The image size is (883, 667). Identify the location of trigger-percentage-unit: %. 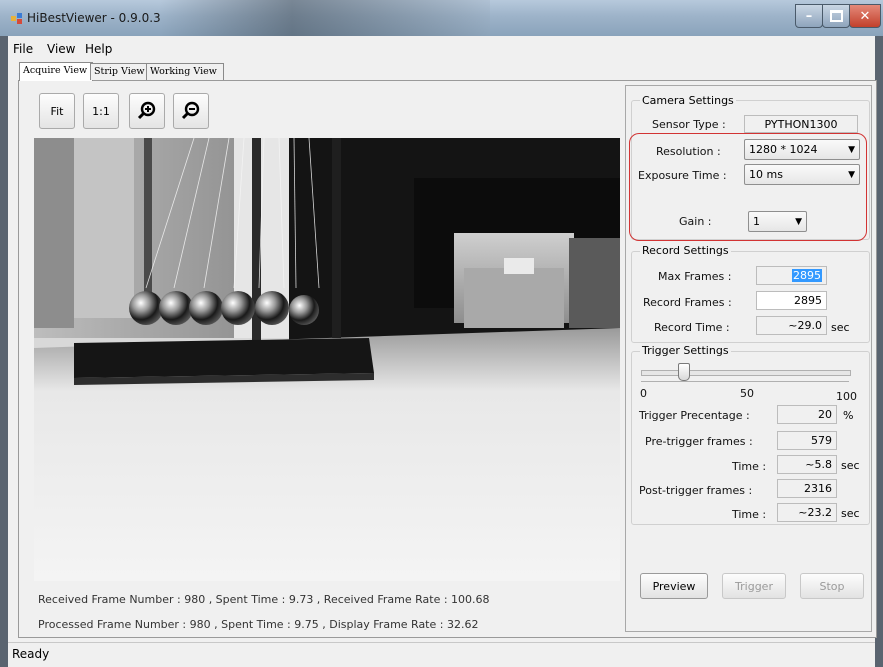
(848, 415).